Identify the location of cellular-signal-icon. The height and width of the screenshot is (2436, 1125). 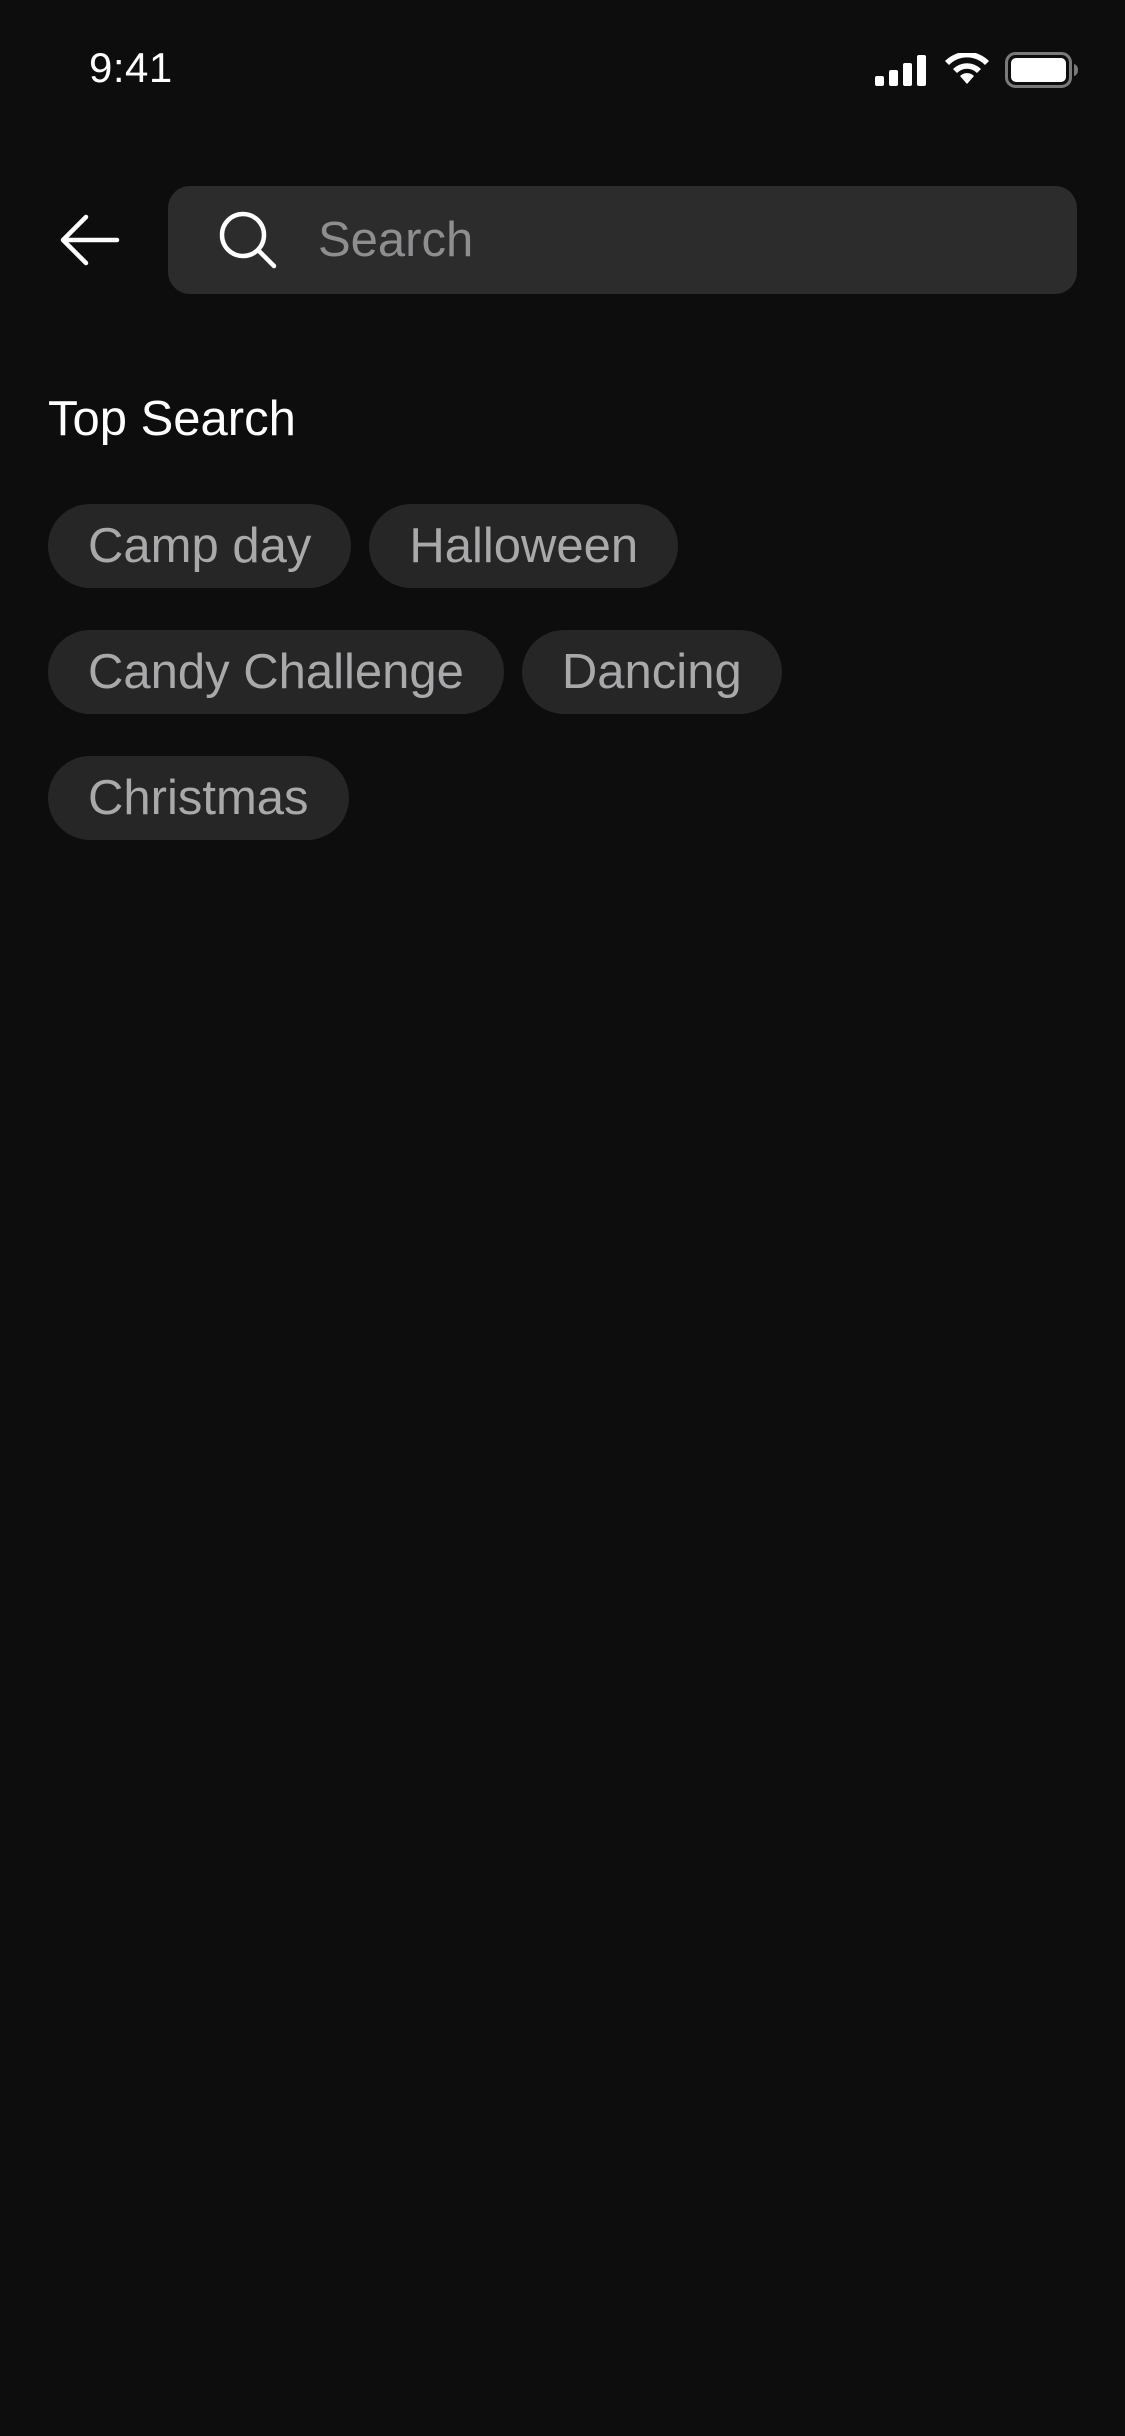
(900, 70).